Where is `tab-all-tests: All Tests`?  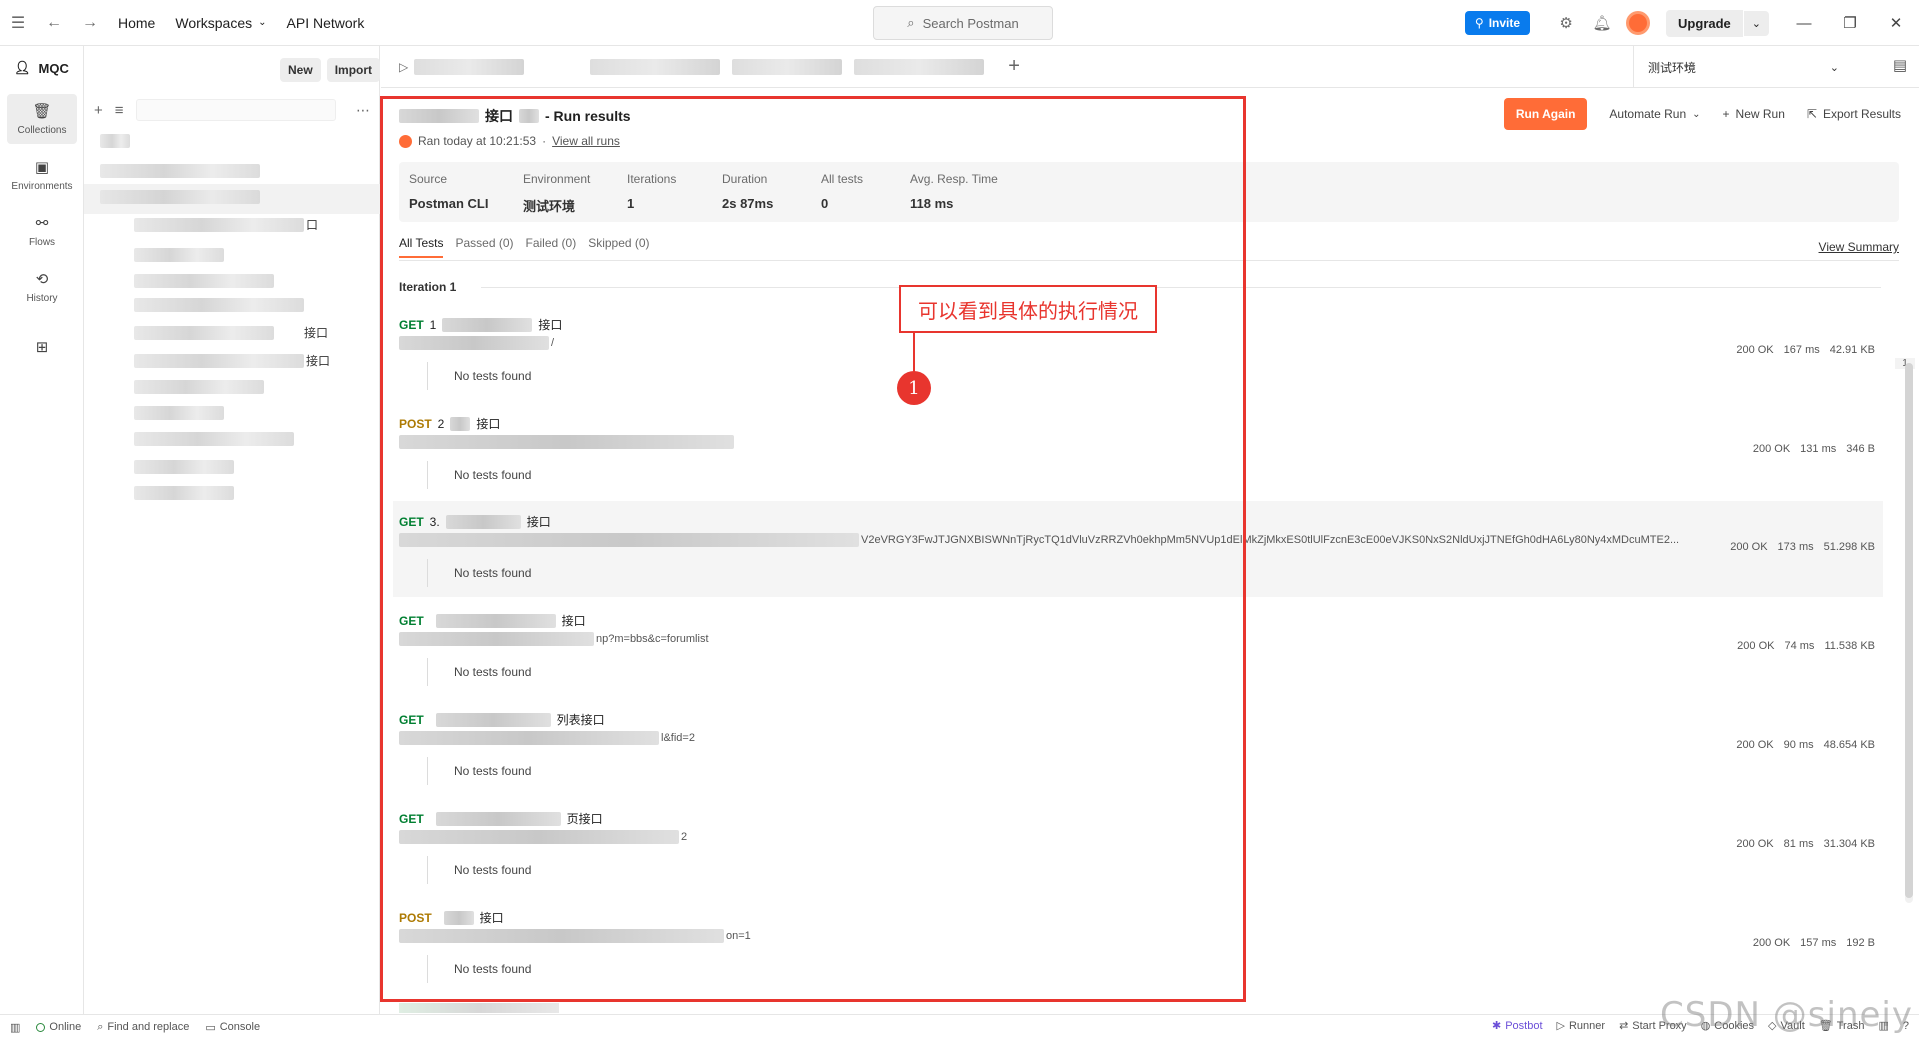
tab-all-tests: All Tests is located at coordinates (421, 247).